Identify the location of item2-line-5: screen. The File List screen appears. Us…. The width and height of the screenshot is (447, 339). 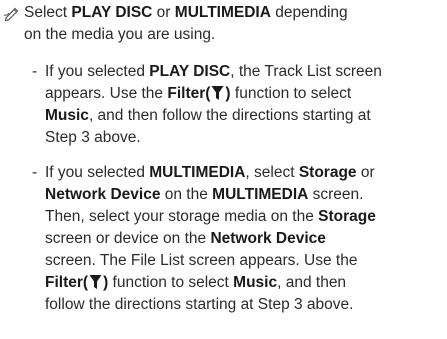
(201, 260).